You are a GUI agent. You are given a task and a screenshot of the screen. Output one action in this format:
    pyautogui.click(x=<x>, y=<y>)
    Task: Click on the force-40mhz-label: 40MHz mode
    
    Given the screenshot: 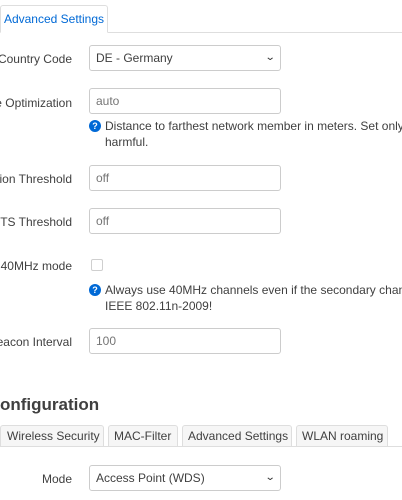 What is the action you would take?
    pyautogui.click(x=36, y=266)
    